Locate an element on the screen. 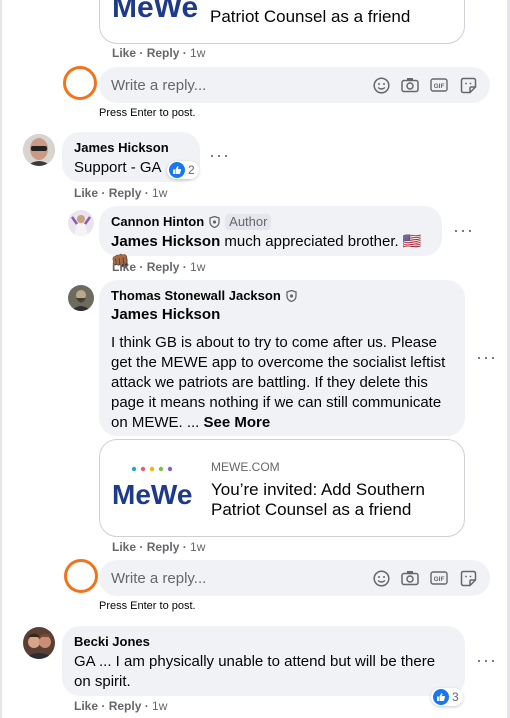 The width and height of the screenshot is (510, 718). comment-author: Cannon Hinton is located at coordinates (157, 222).